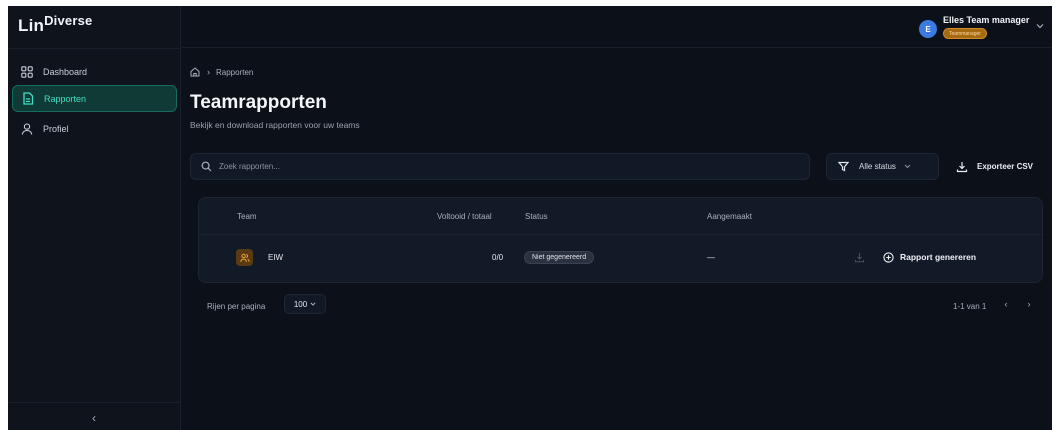  Describe the element at coordinates (711, 257) in the screenshot. I see `aangemaakt-value: —` at that location.